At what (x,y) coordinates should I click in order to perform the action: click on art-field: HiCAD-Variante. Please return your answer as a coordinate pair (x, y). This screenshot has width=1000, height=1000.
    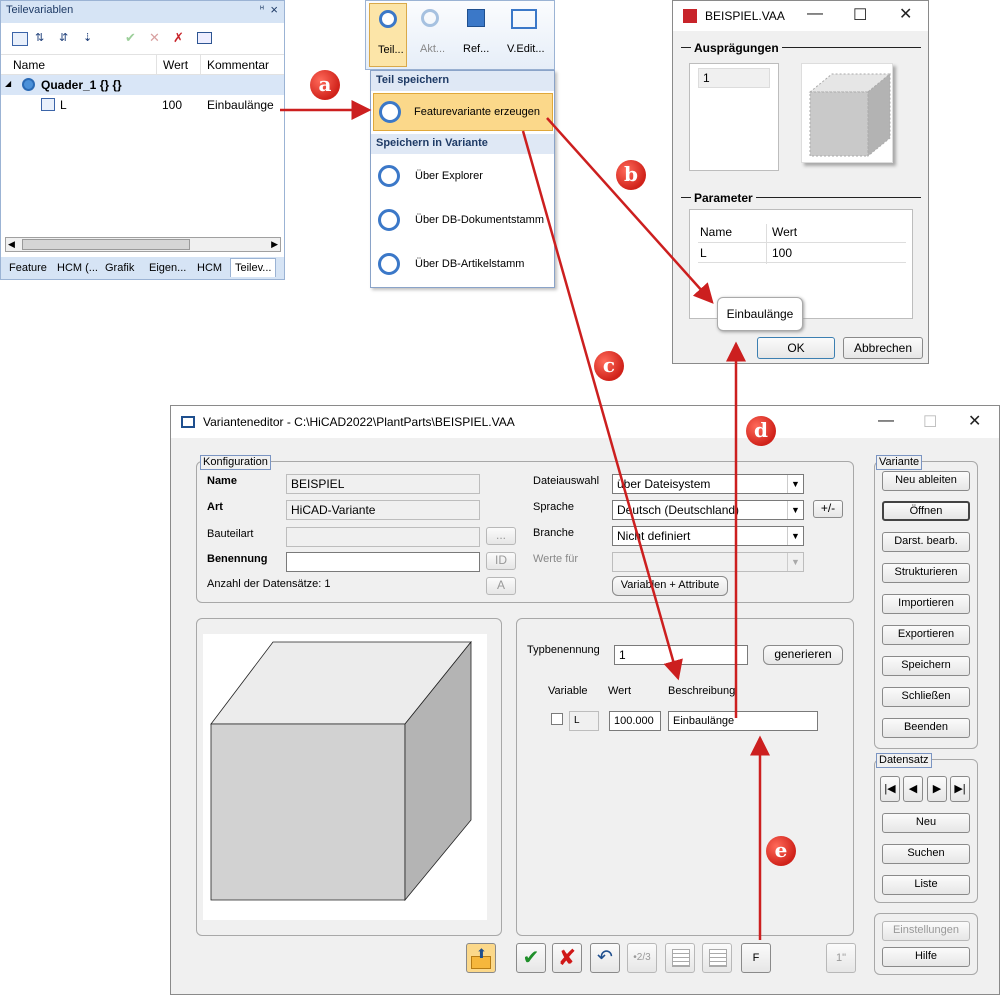
    Looking at the image, I should click on (383, 510).